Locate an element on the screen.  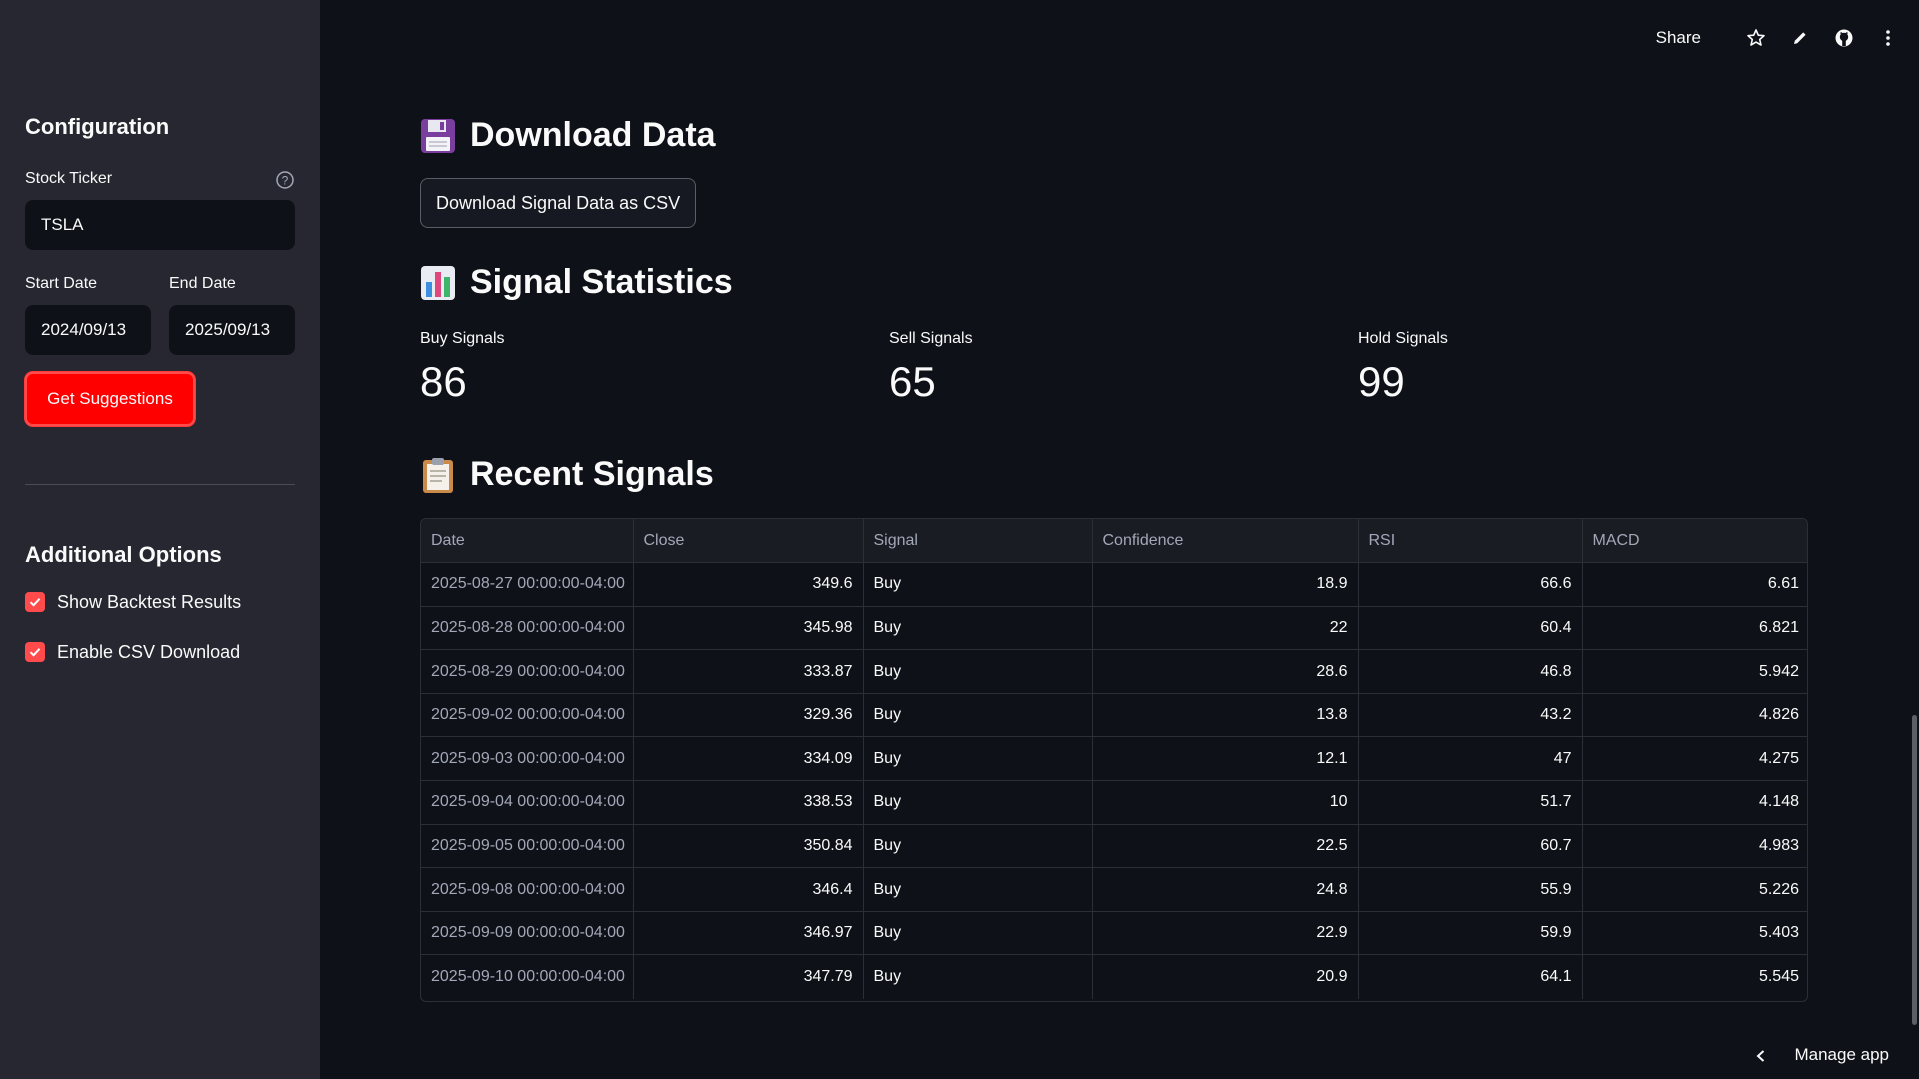
table-cell: 51.7 is located at coordinates (1470, 802).